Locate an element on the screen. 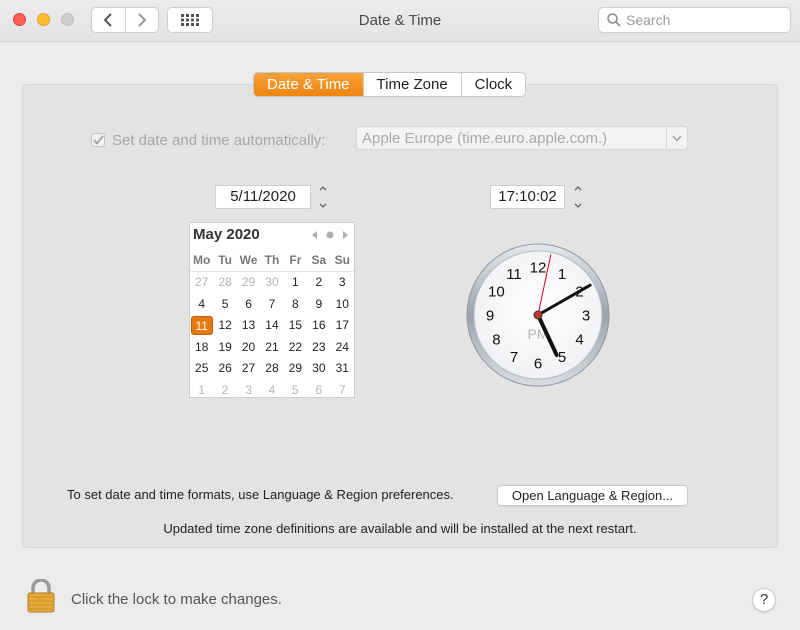 The image size is (800, 630). weekday-label: Mo is located at coordinates (202, 260).